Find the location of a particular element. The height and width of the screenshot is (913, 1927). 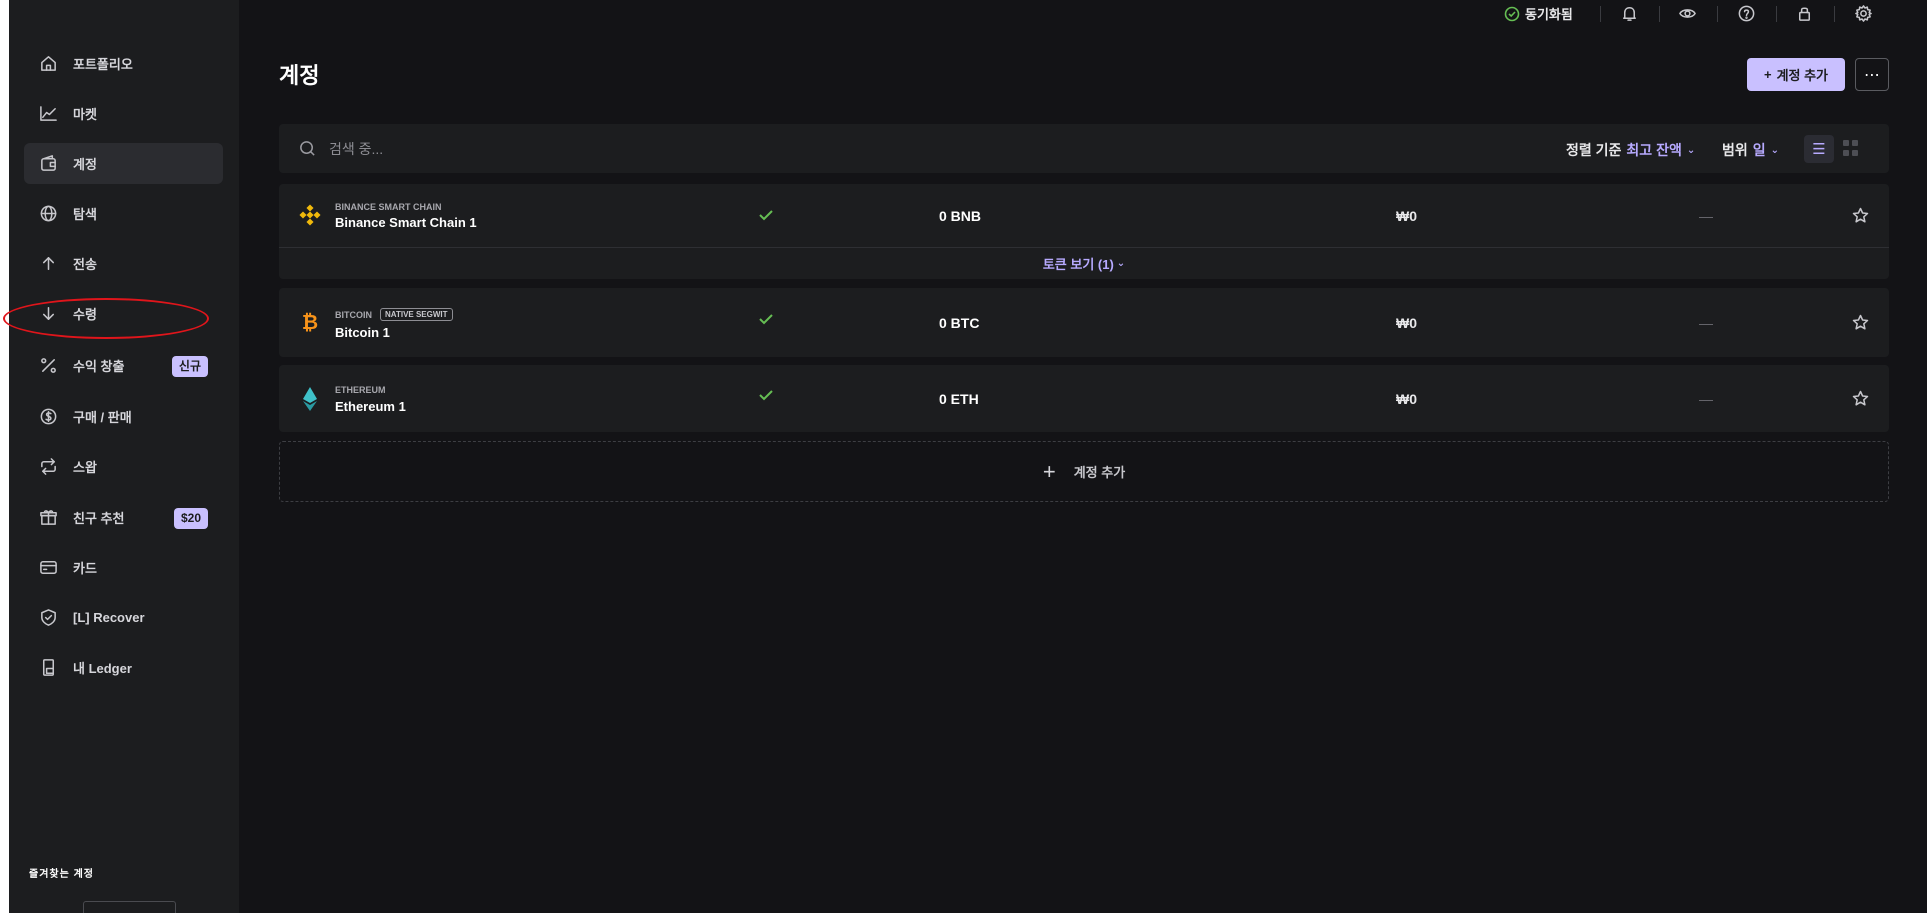

account-name: Ethereum 1 is located at coordinates (370, 406).